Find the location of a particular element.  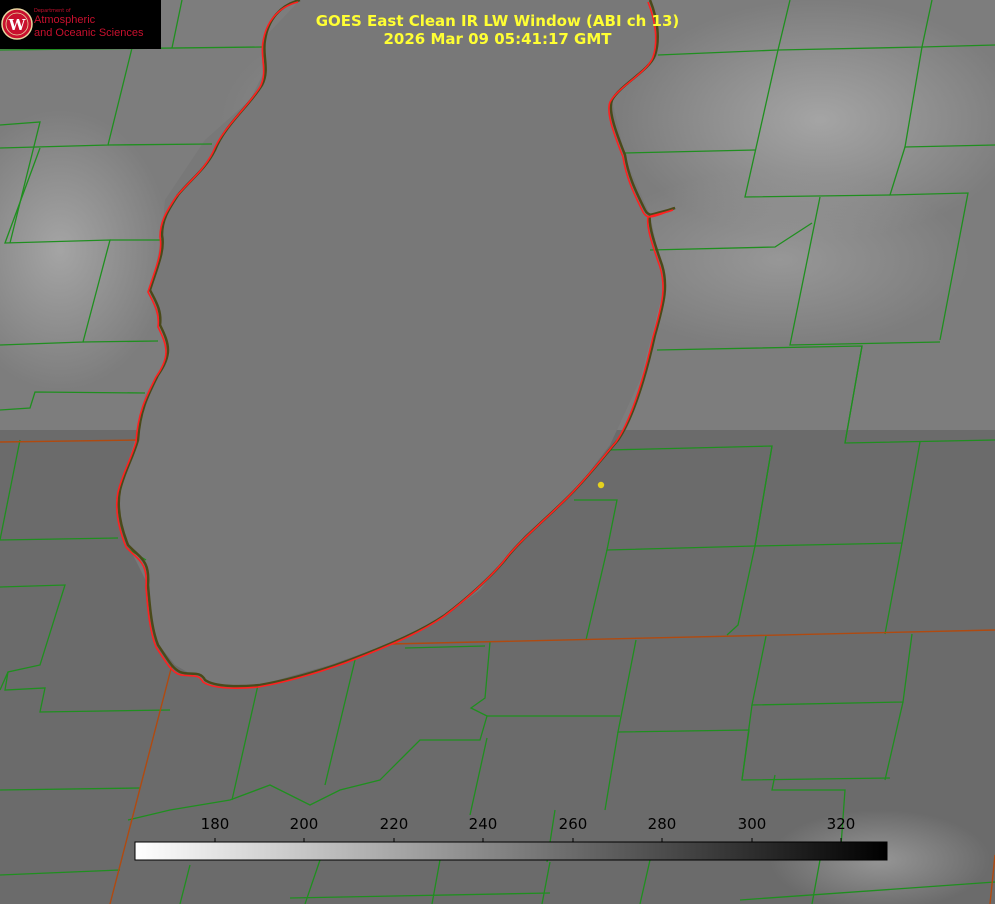

image-title: GOES East Clean IR LW Window (ABI ch 13) is located at coordinates (497, 21).